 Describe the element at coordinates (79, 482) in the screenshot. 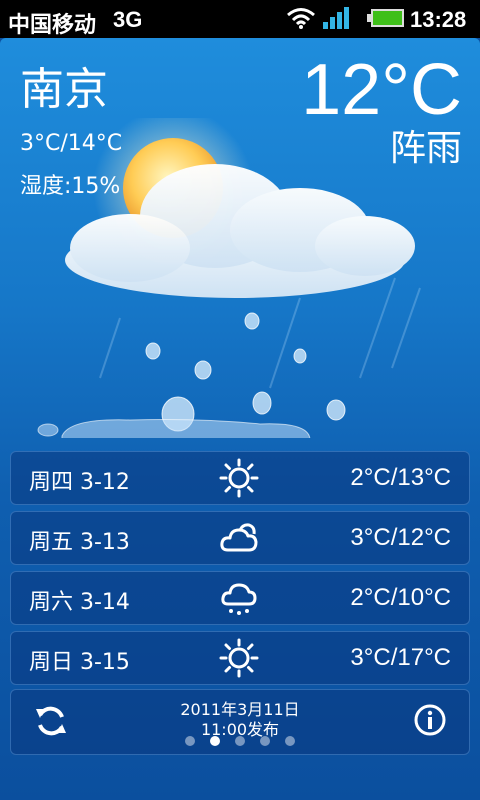

I see `forecast-day: 周四 3-12` at that location.